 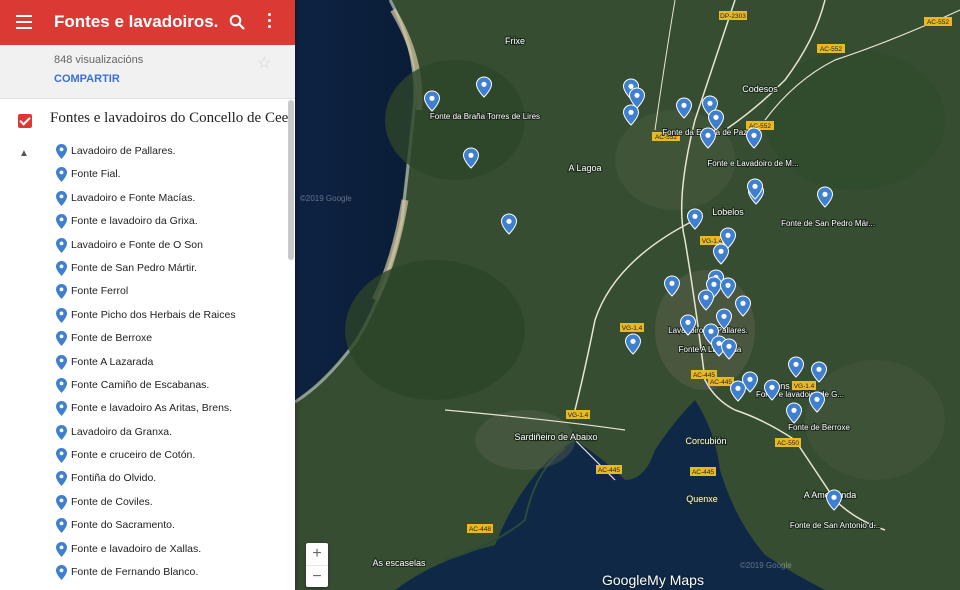 I want to click on google-my-maps-logo: GoogleMy Maps, so click(x=653, y=580).